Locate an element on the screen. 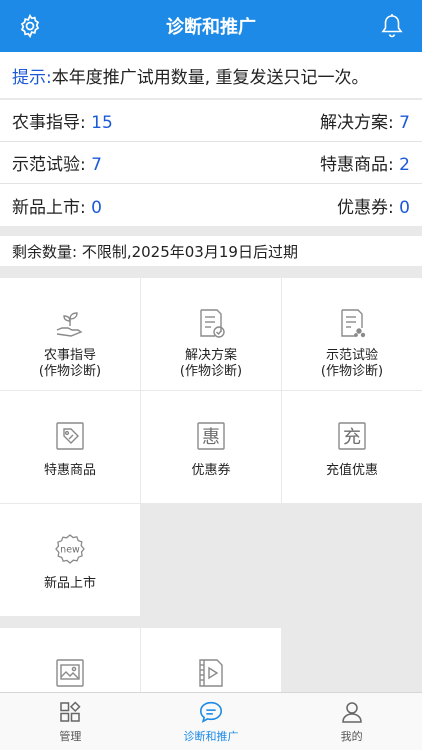 This screenshot has width=422, height=750. stat-new-products: 新品上市: 0 is located at coordinates (57, 207).